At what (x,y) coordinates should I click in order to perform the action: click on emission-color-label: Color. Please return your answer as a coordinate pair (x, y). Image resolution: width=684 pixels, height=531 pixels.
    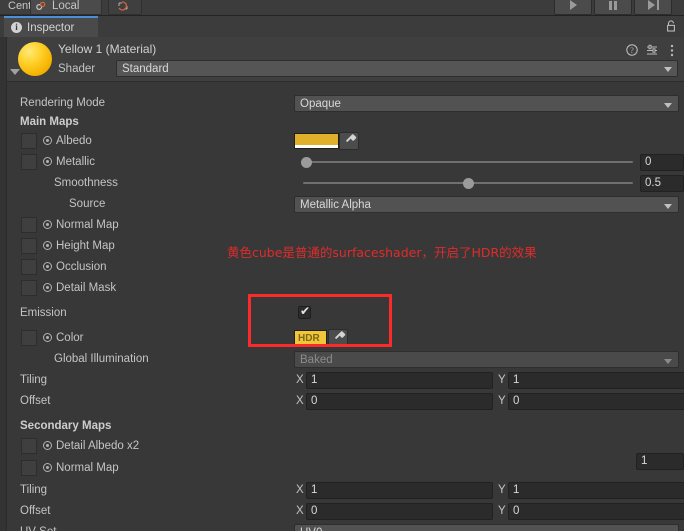
    Looking at the image, I should click on (70, 338).